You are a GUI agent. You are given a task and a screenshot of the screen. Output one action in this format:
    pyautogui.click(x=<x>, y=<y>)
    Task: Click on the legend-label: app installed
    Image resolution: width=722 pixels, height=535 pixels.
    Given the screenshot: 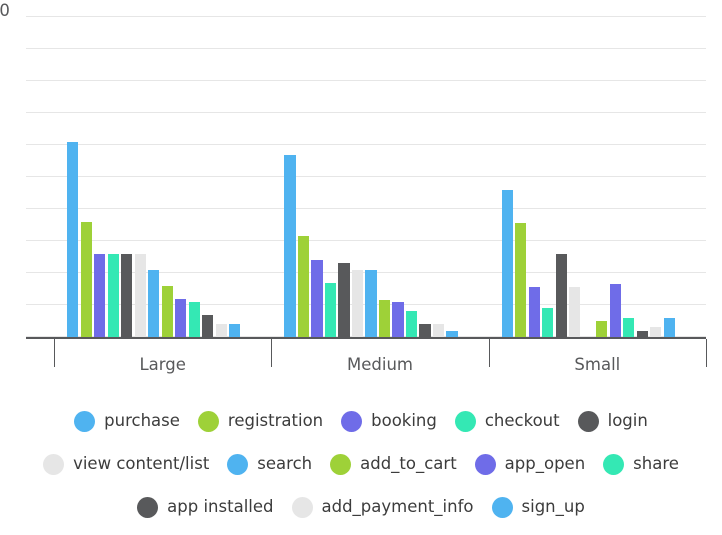 What is the action you would take?
    pyautogui.click(x=220, y=507)
    